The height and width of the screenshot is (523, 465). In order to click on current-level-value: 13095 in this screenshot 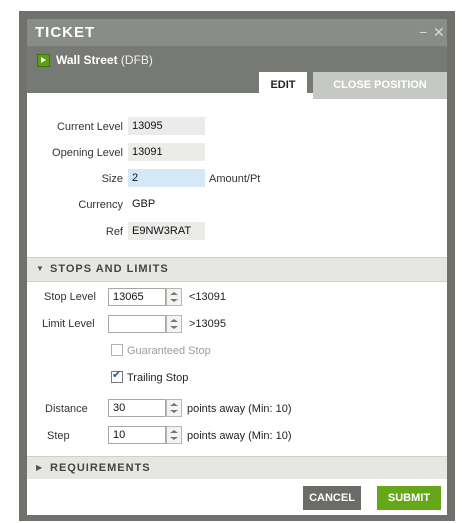, I will do `click(166, 126)`.